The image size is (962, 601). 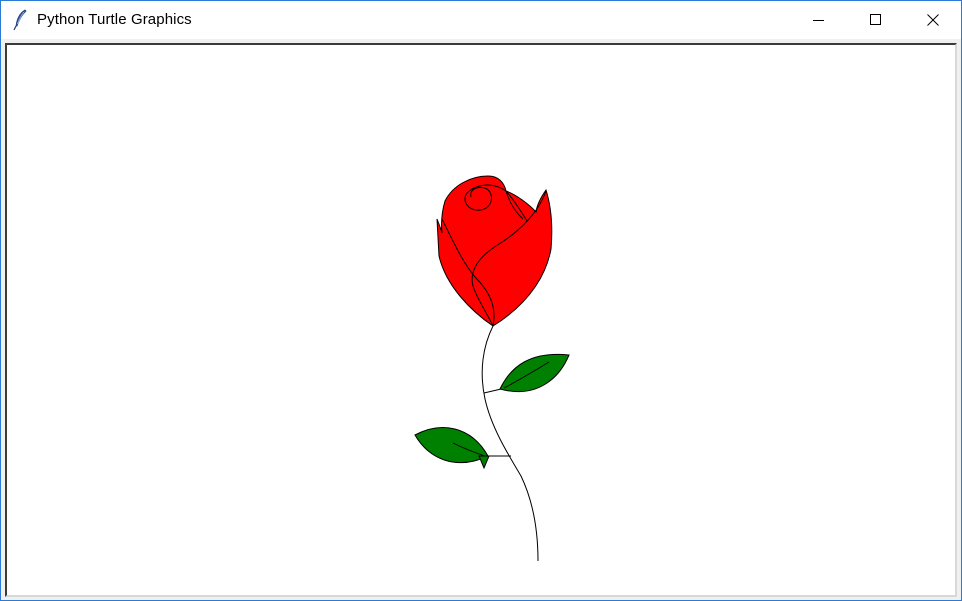 What do you see at coordinates (534, 373) in the screenshot?
I see `right-leaf` at bounding box center [534, 373].